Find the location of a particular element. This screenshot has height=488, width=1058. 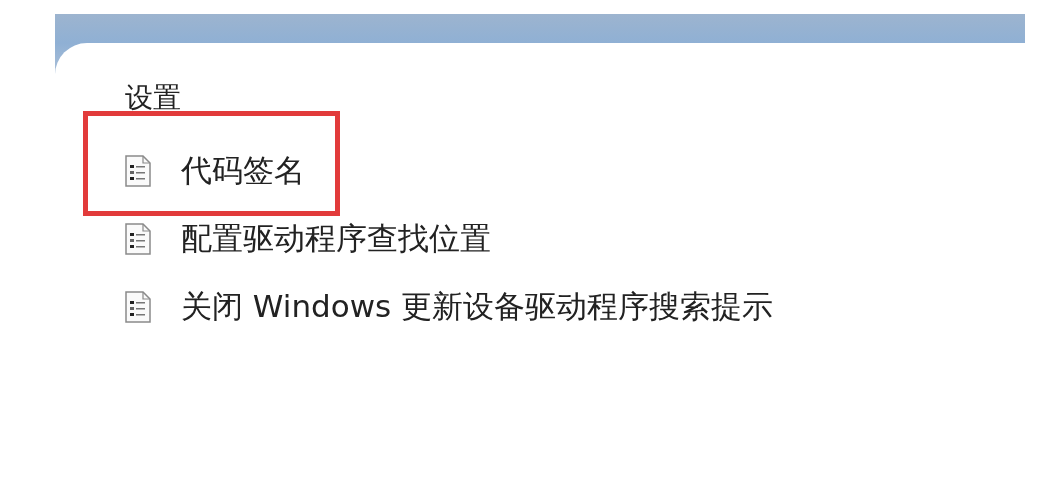

policy-item: 配置驱动程序查找位置 is located at coordinates (308, 239).